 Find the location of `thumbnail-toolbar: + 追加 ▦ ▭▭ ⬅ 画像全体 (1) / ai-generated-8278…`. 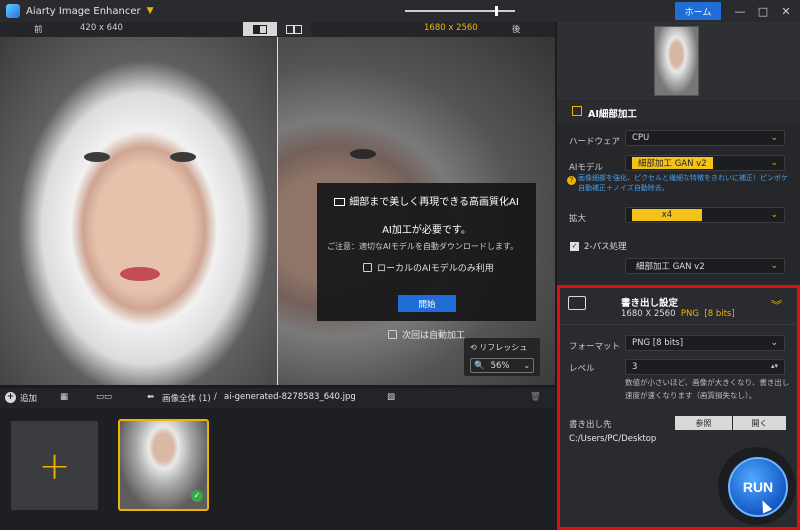

thumbnail-toolbar: + 追加 ▦ ▭▭ ⬅ 画像全体 (1) / ai-generated-8278… is located at coordinates (277, 398).